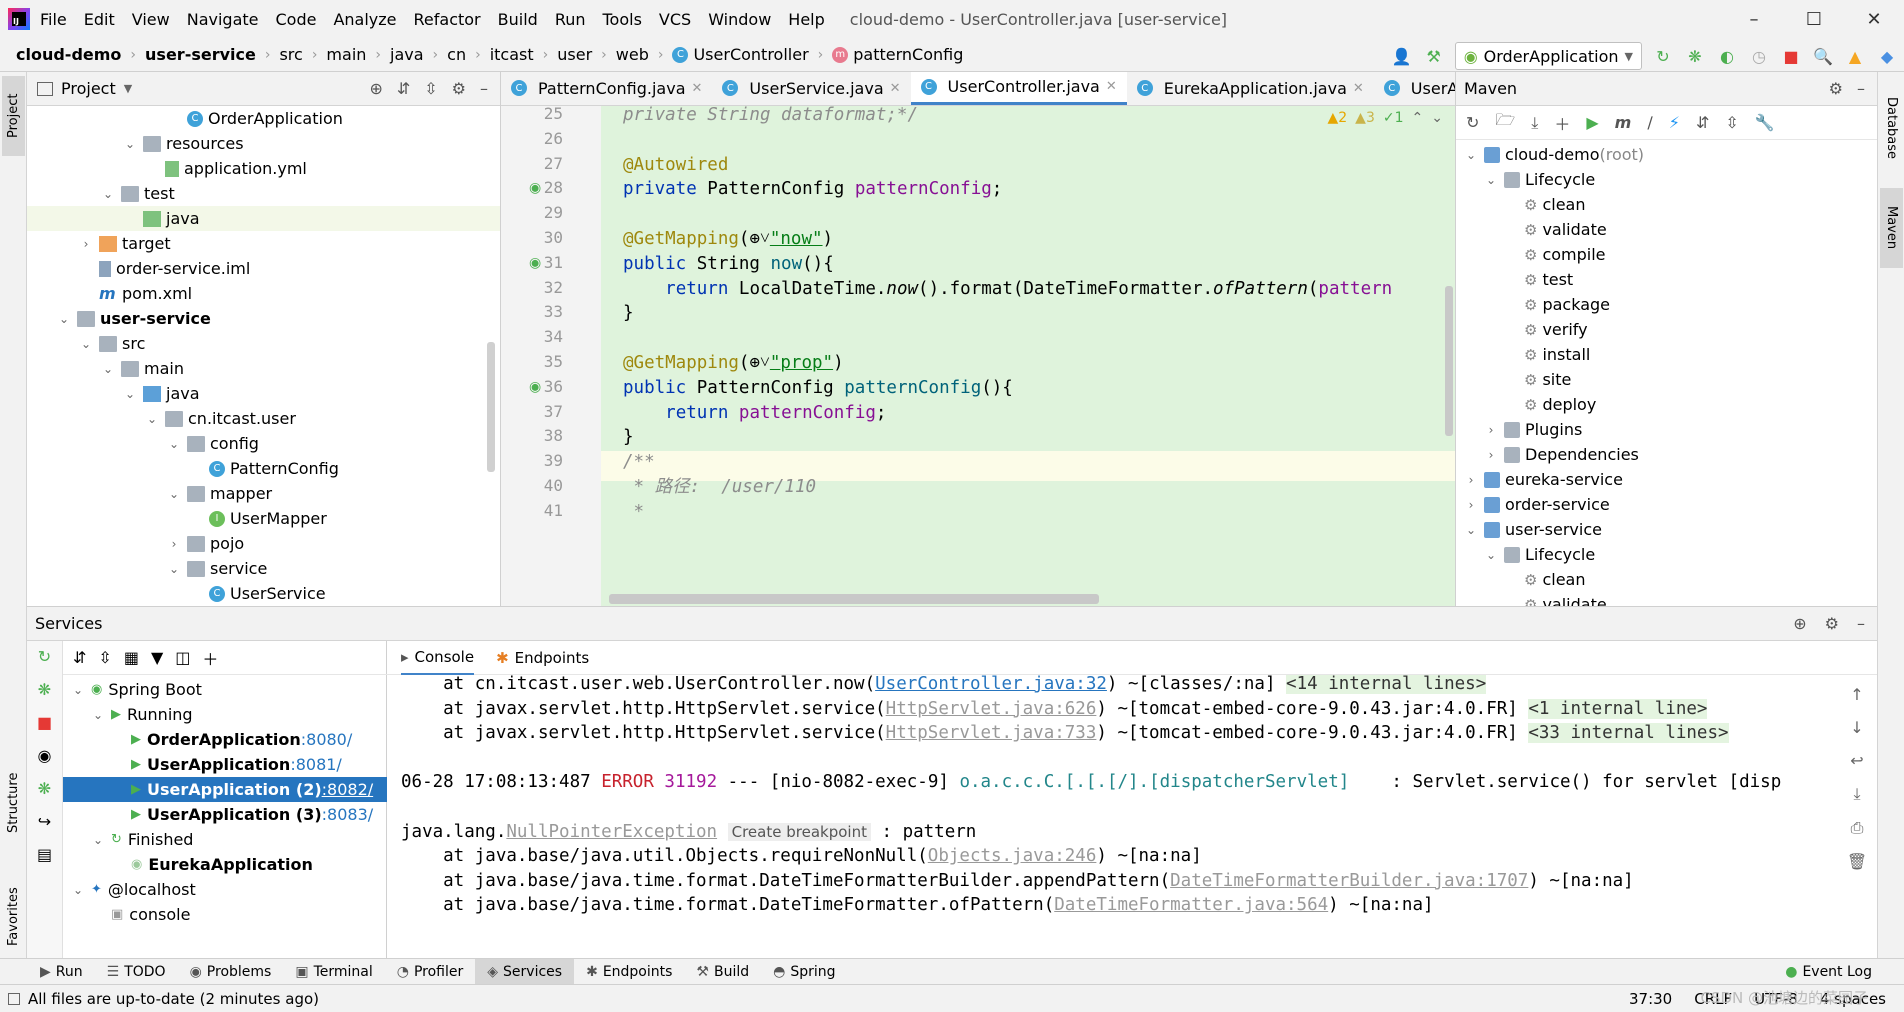  Describe the element at coordinates (1666, 179) in the screenshot. I see `maven-tree-row: ⌄ Lifecycle` at that location.